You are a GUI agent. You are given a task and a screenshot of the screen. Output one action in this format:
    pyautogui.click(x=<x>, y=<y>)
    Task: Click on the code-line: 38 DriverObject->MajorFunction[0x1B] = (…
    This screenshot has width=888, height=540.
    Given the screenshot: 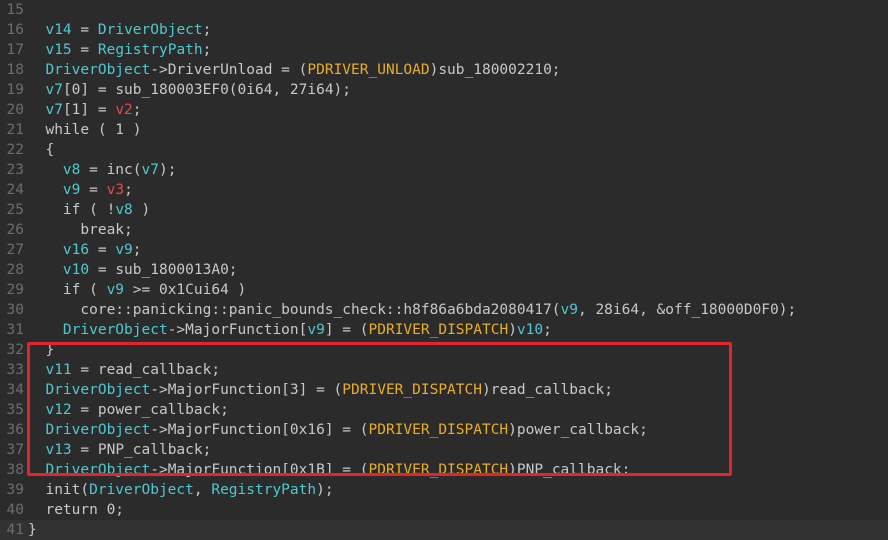 What is the action you would take?
    pyautogui.click(x=444, y=470)
    